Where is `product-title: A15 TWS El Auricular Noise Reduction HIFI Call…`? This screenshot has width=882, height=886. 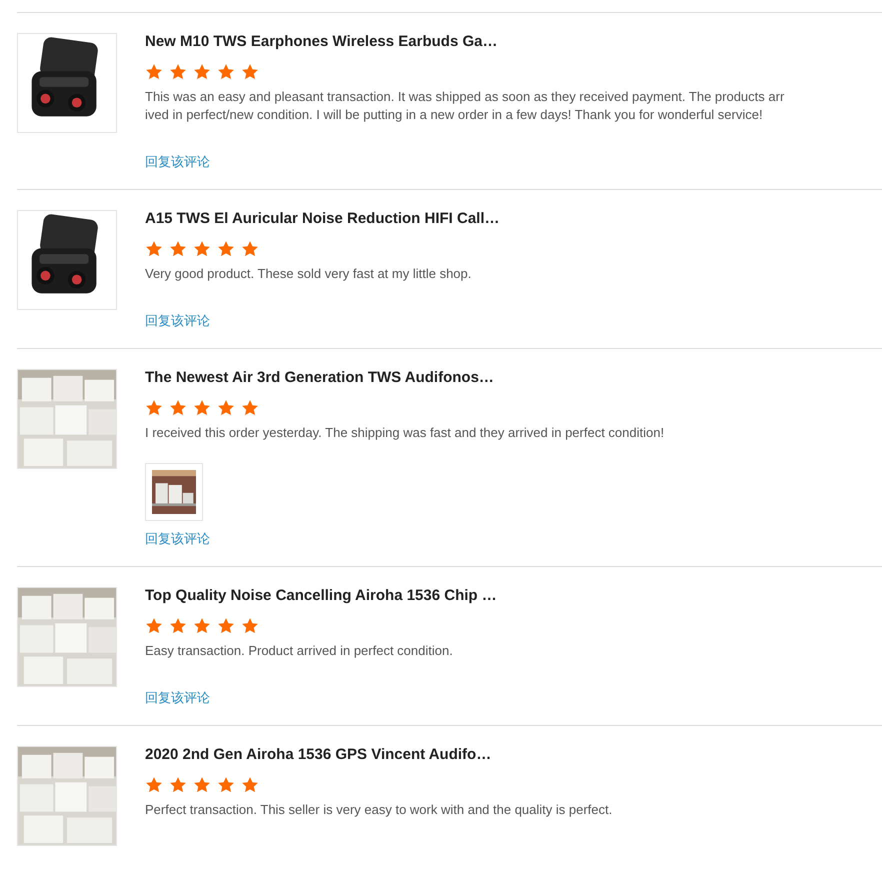 product-title: A15 TWS El Auricular Noise Reduction HIFI Call… is located at coordinates (466, 219).